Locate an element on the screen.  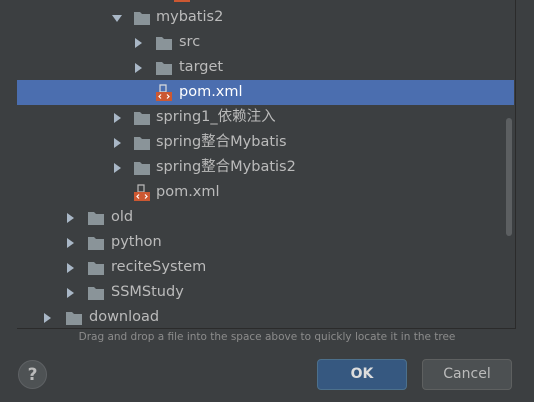
tree-item-recitesystem: reciteSystem is located at coordinates (265, 267).